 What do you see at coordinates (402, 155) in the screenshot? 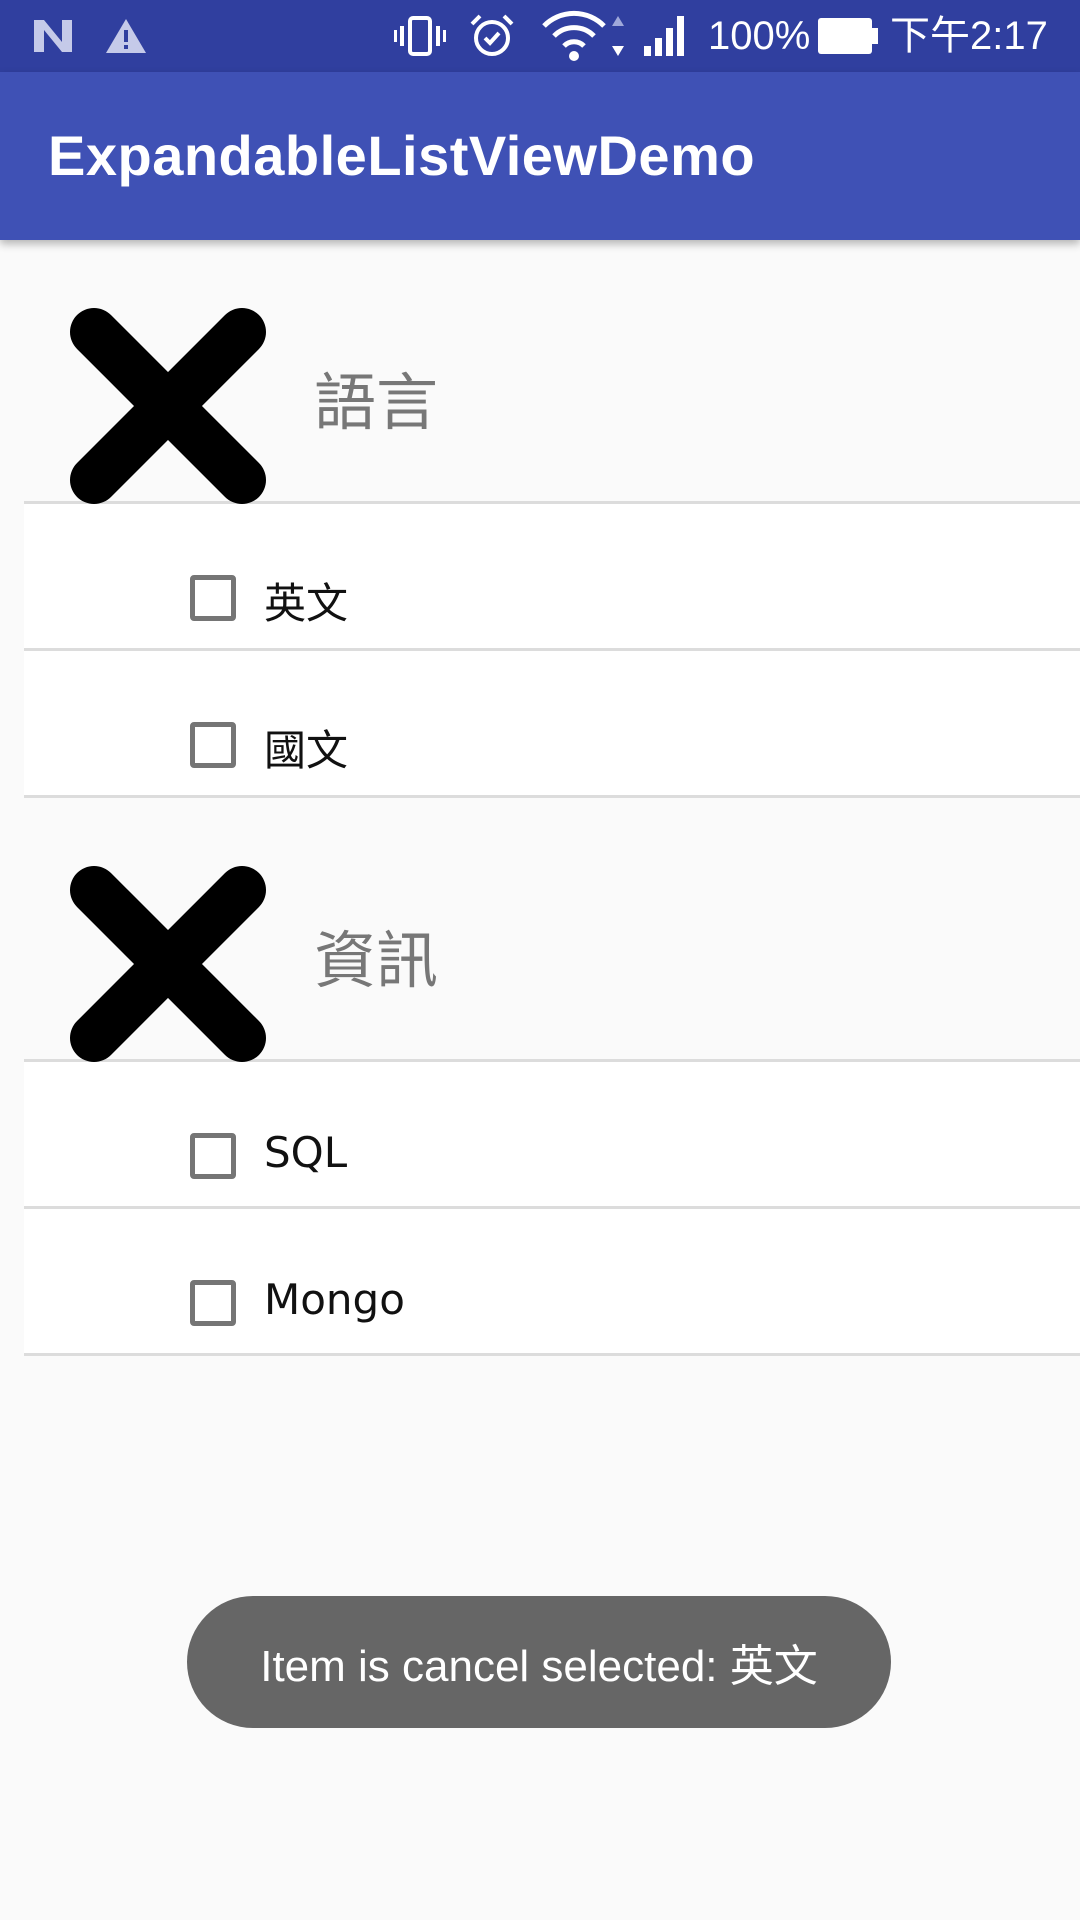
I see `app-title: ExpandableListViewDemo` at bounding box center [402, 155].